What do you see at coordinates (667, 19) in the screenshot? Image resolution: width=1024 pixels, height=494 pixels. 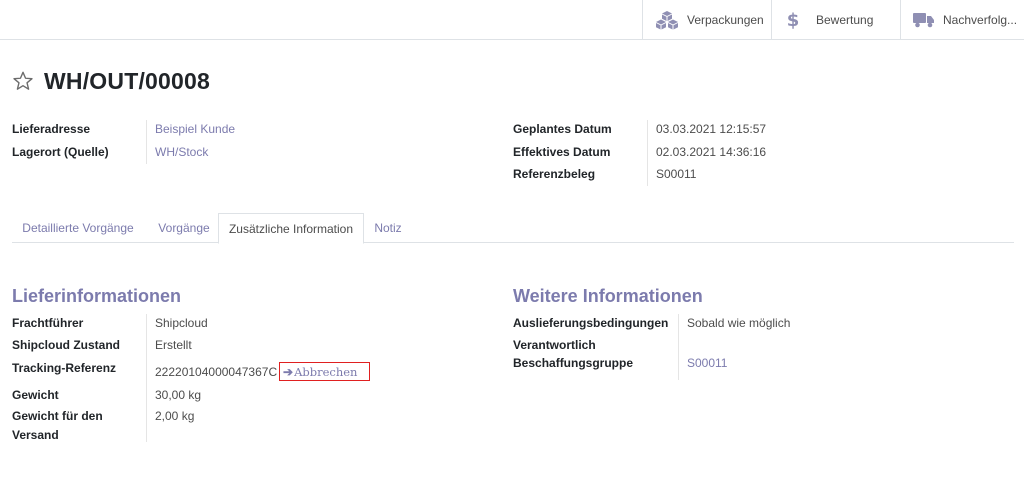 I see `cubes-icon` at bounding box center [667, 19].